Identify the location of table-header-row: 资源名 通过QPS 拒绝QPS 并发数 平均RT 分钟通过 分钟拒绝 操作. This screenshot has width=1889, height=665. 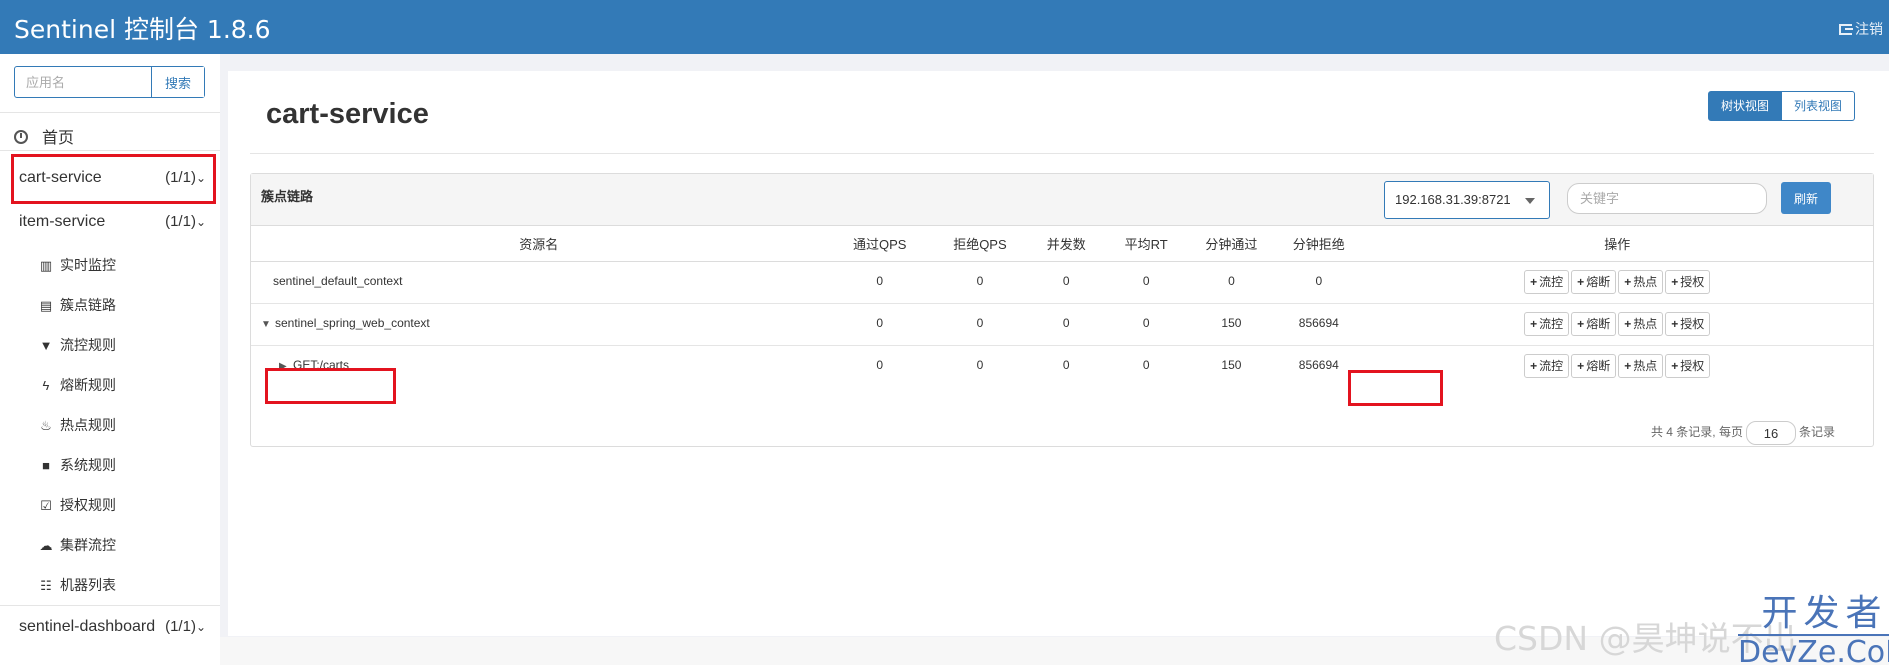
(1062, 244).